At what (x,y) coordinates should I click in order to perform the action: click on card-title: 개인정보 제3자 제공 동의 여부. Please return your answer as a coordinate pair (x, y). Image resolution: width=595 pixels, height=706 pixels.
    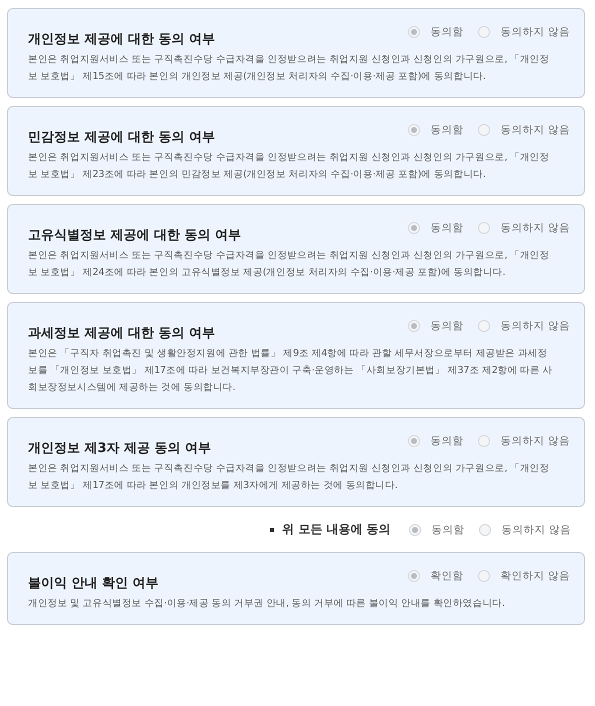
    Looking at the image, I should click on (120, 448).